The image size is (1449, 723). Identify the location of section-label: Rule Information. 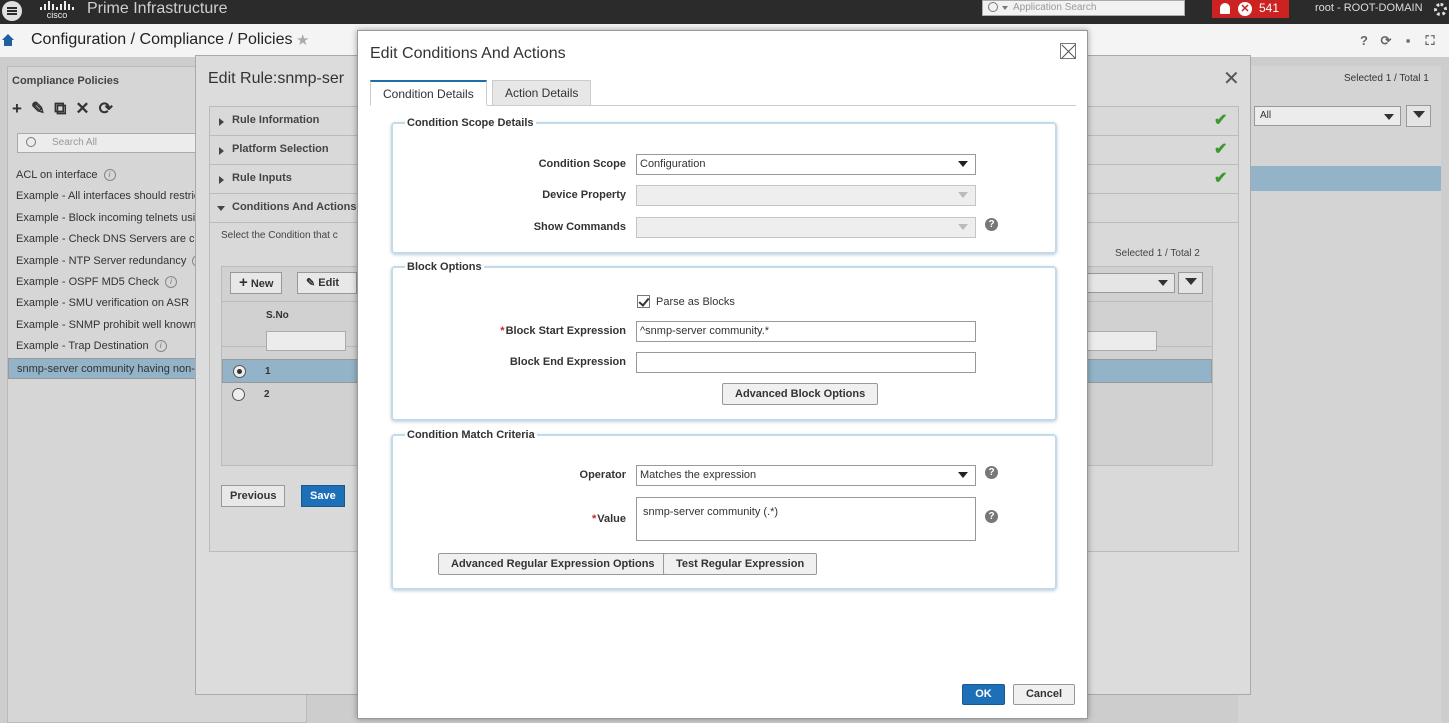
(276, 120).